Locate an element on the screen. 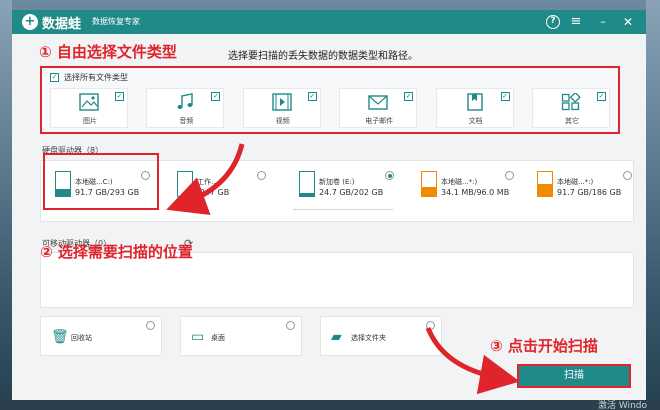  close-button: ✕ is located at coordinates (628, 22).